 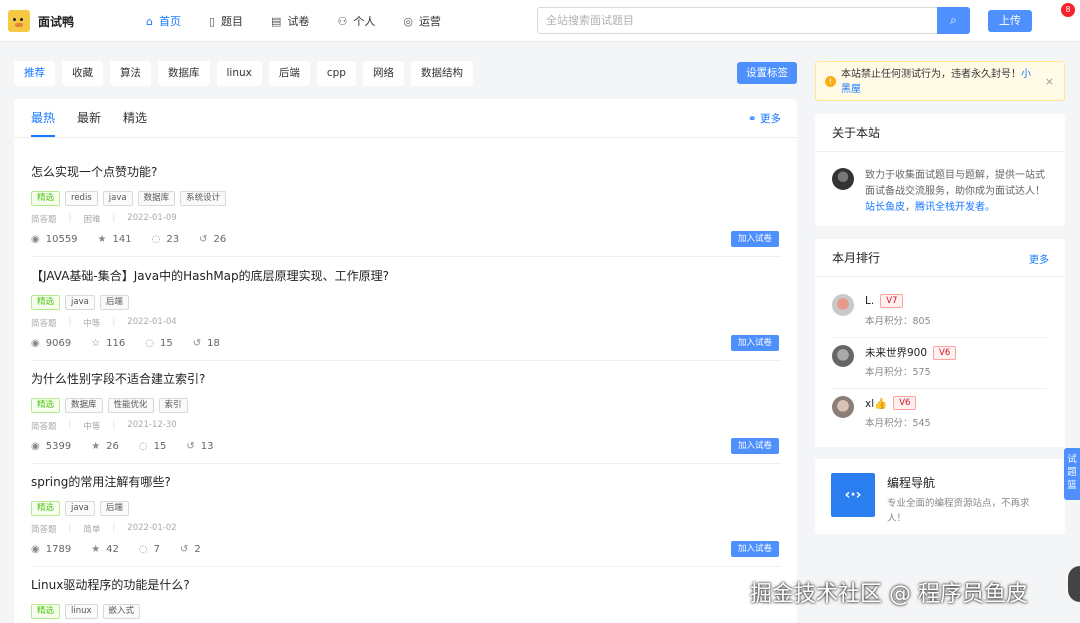 What do you see at coordinates (406, 597) in the screenshot?
I see `question-item: Linux驱动程序的功能是什么? 精选 linux 嵌入式` at bounding box center [406, 597].